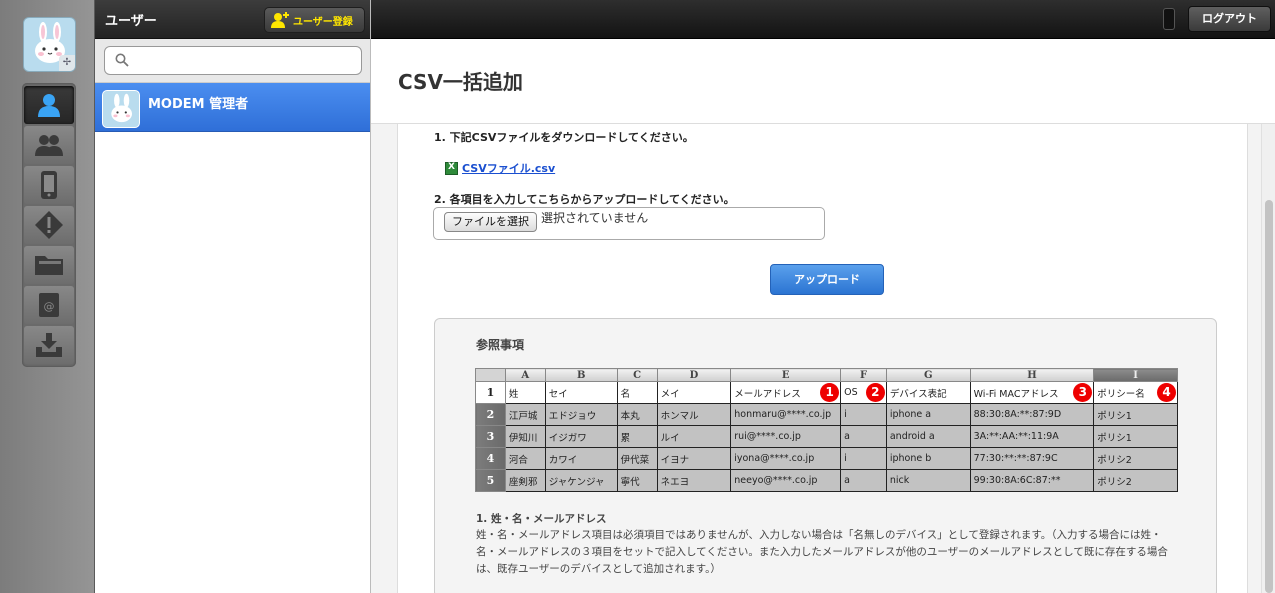  Describe the element at coordinates (1269, 396) in the screenshot. I see `scrollbar-thumb` at that location.